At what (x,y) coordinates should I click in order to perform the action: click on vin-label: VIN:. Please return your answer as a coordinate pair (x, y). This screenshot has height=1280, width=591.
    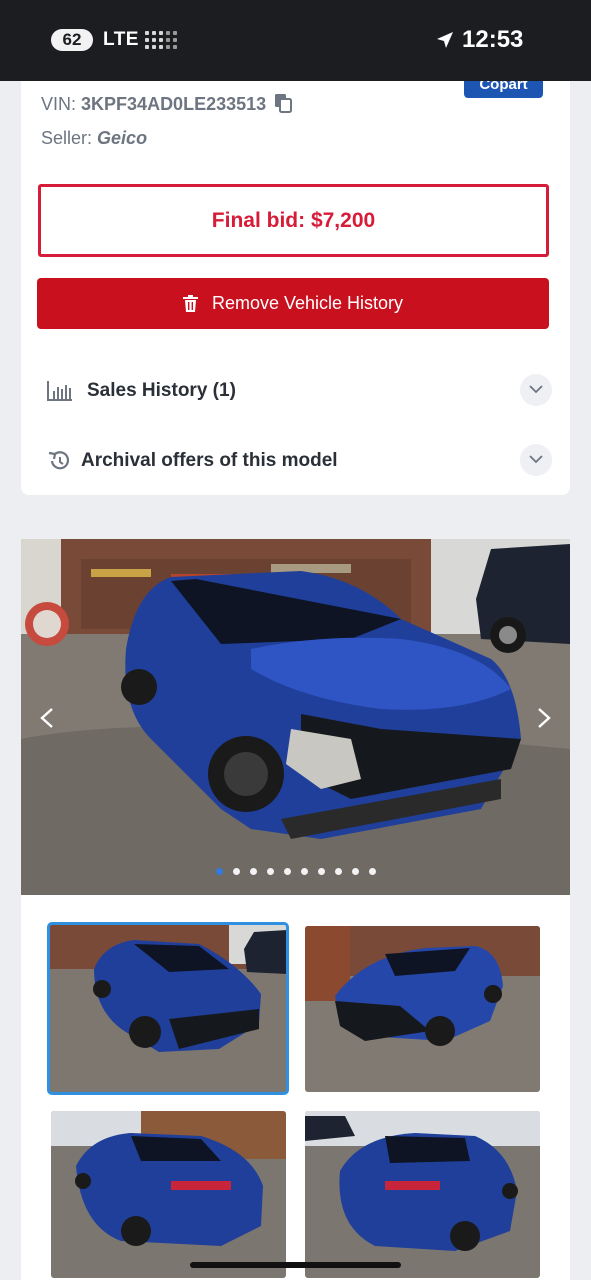
    Looking at the image, I should click on (59, 104).